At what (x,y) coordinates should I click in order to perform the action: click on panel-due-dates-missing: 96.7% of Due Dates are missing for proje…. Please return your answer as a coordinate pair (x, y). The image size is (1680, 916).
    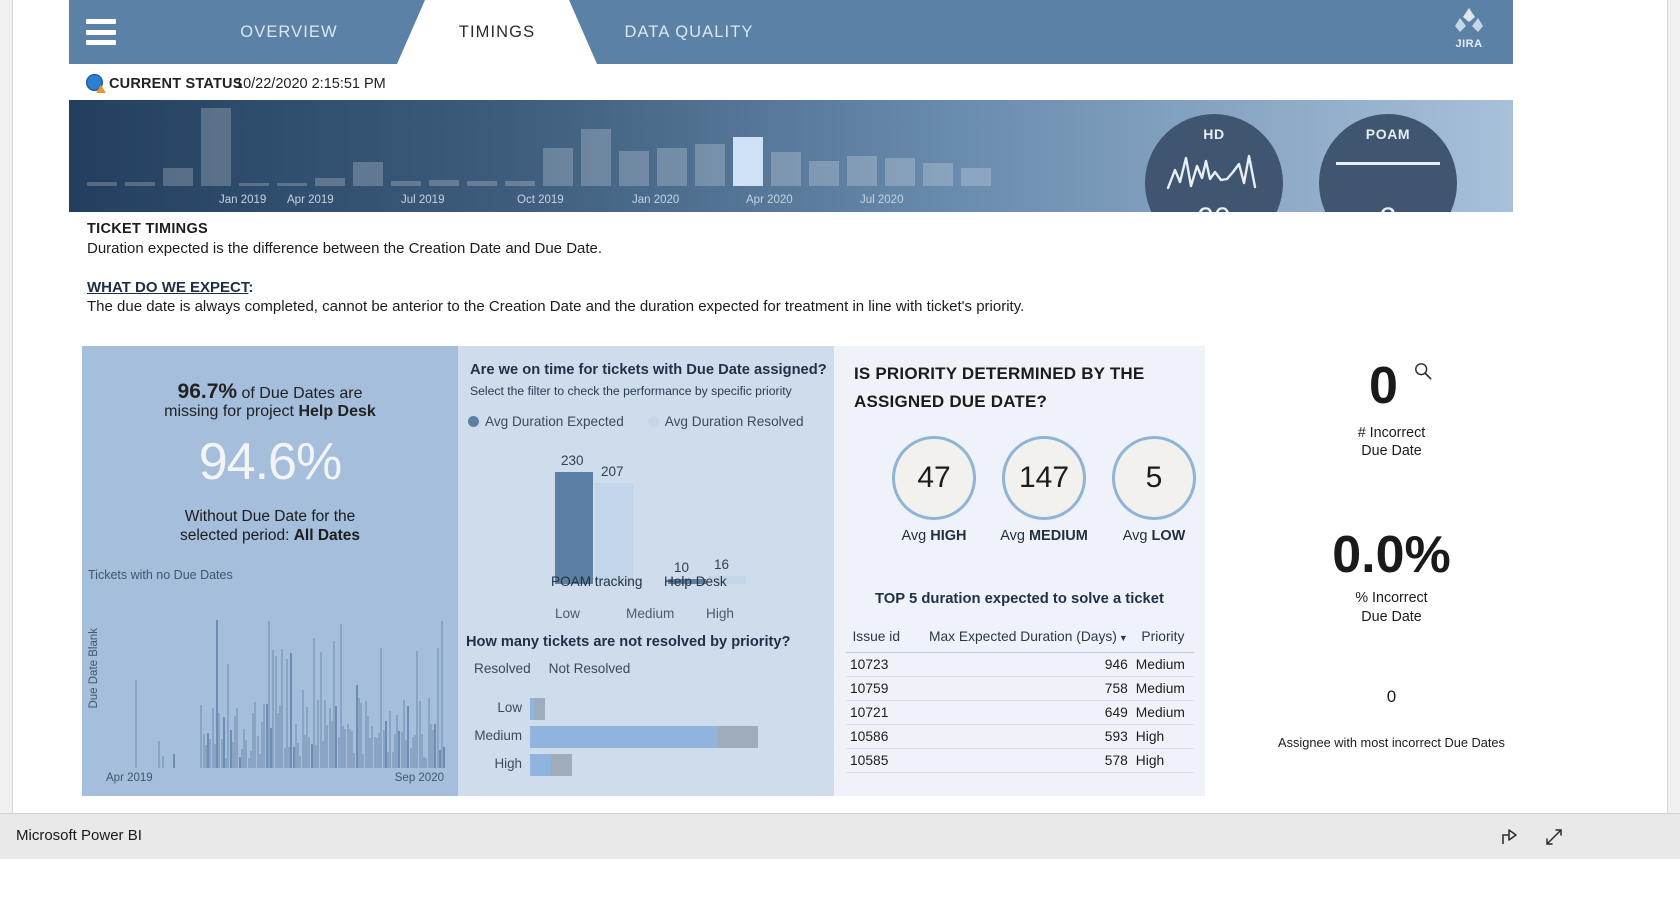
    Looking at the image, I should click on (270, 571).